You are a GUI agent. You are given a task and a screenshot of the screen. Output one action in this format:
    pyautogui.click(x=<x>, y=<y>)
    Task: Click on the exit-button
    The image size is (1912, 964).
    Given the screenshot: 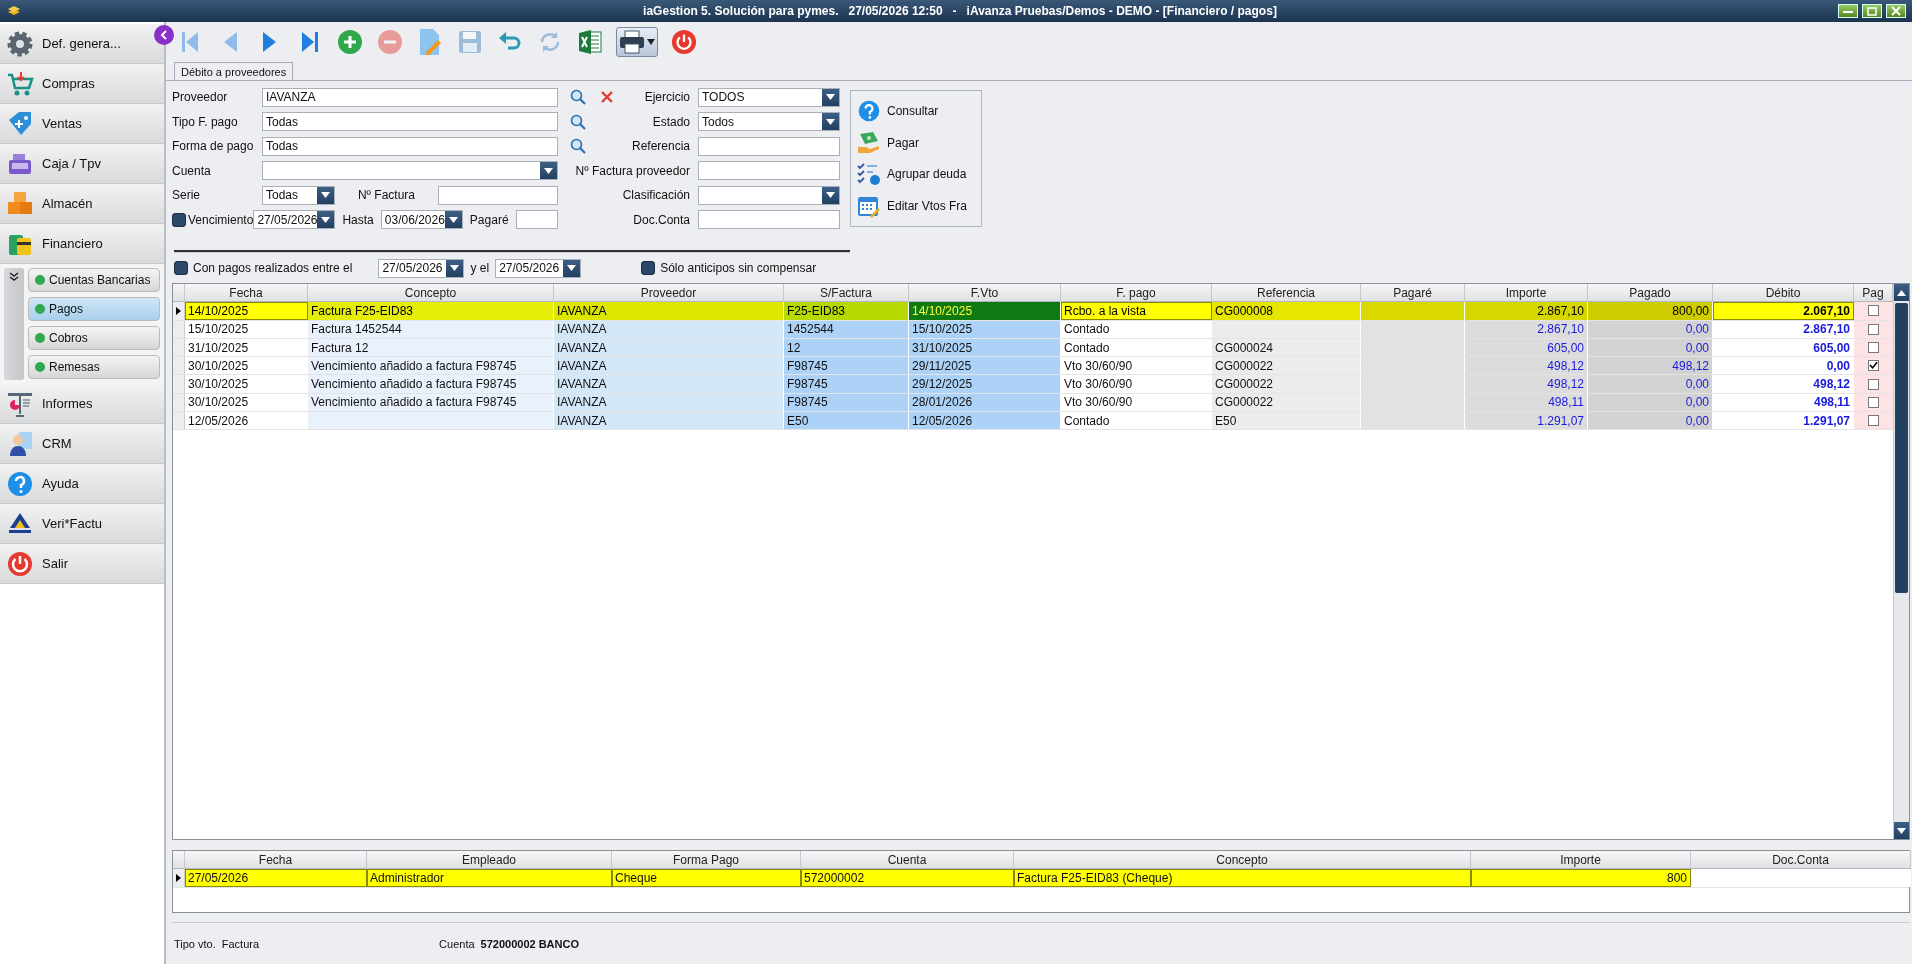 What is the action you would take?
    pyautogui.click(x=684, y=42)
    